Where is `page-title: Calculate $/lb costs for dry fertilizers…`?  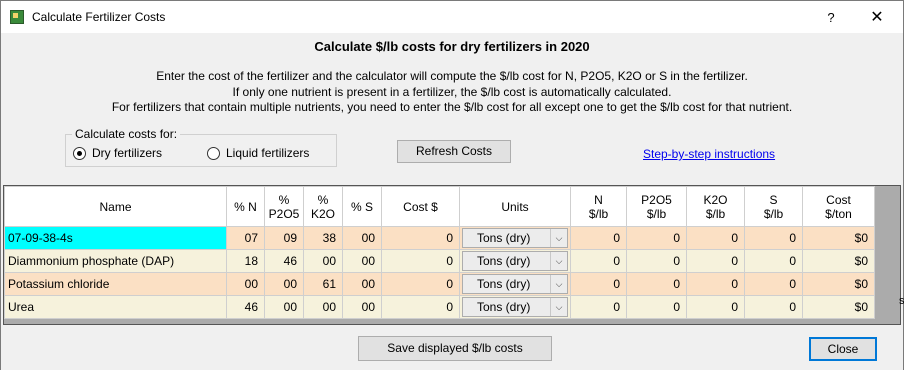 page-title: Calculate $/lb costs for dry fertilizers… is located at coordinates (452, 46).